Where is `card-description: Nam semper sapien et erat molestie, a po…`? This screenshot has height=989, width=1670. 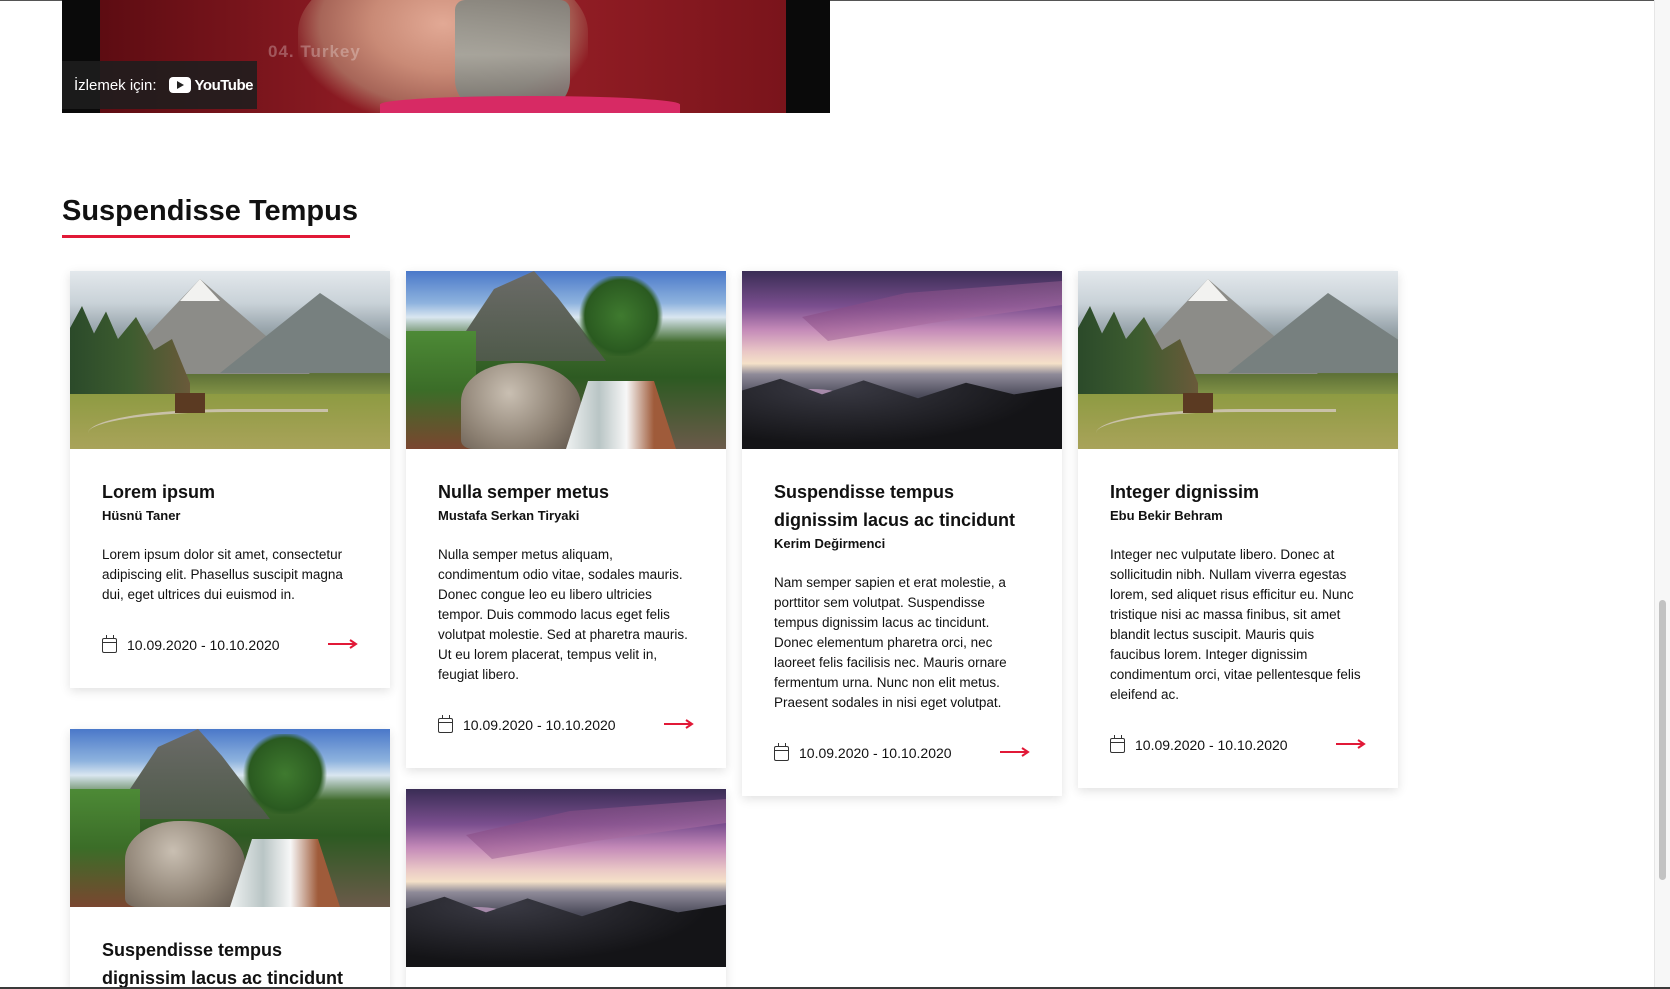
card-description: Nam semper sapien et erat molestie, a po… is located at coordinates (890, 642).